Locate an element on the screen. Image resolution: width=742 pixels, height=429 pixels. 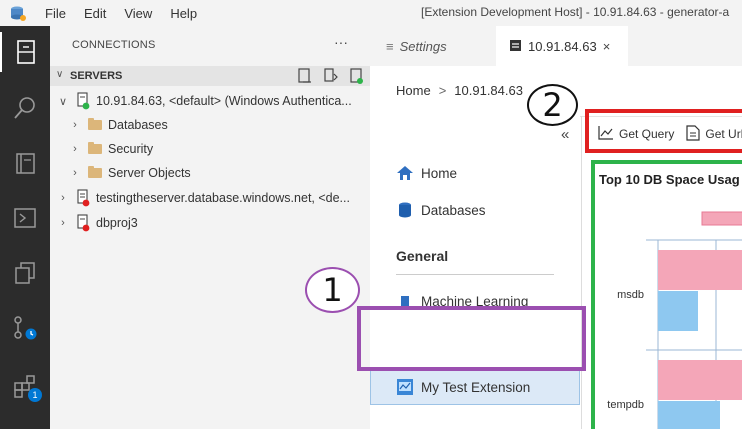
extension-toolbar: Get Query Get Url is located at coordinates (667, 134).